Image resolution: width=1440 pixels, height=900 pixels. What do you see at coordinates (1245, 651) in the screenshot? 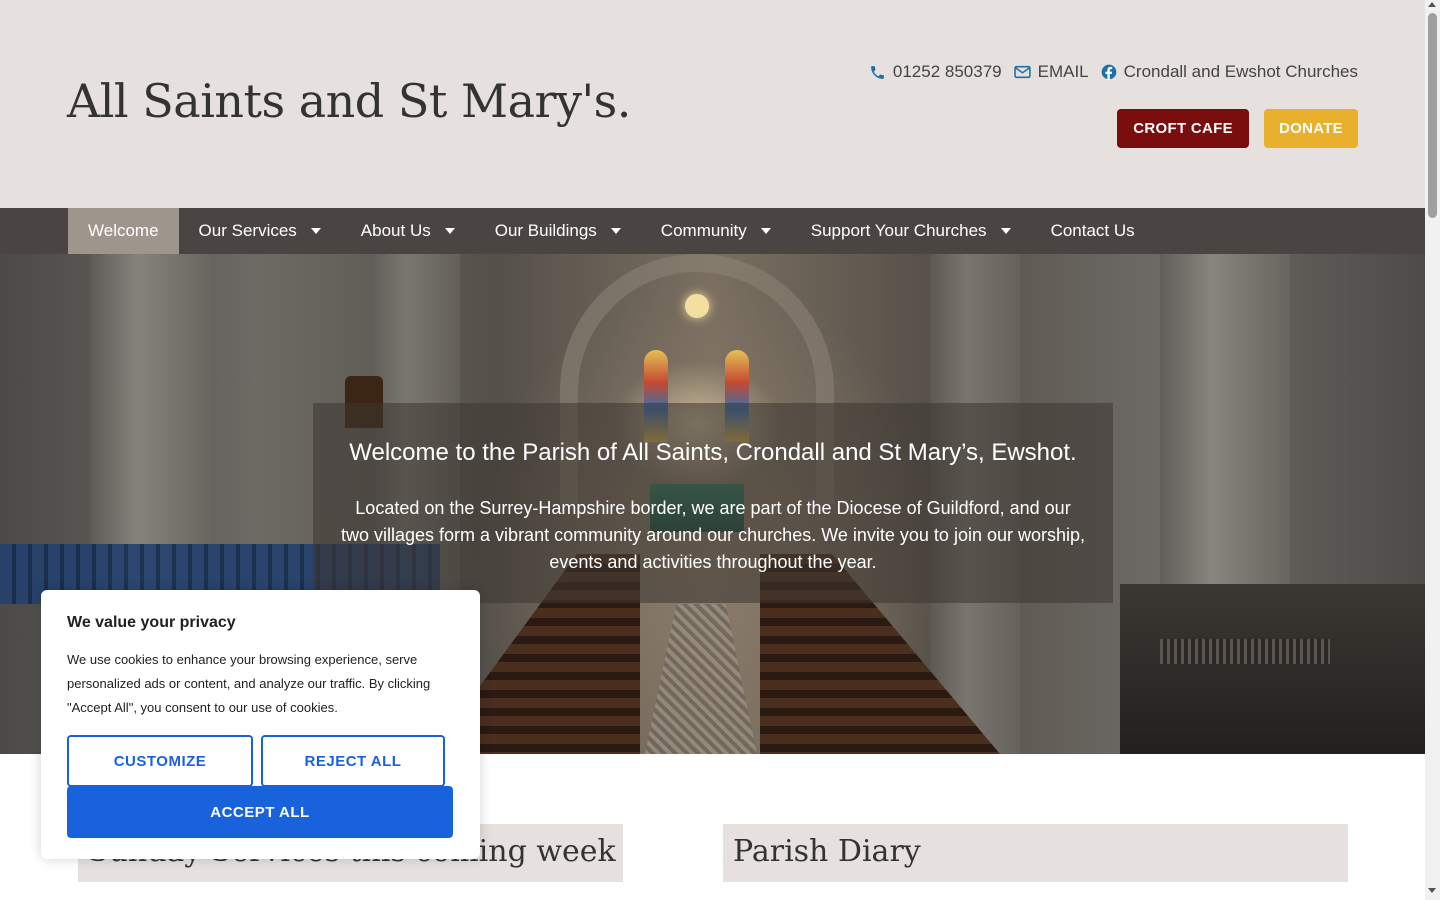
I see `hero-organ-grill` at bounding box center [1245, 651].